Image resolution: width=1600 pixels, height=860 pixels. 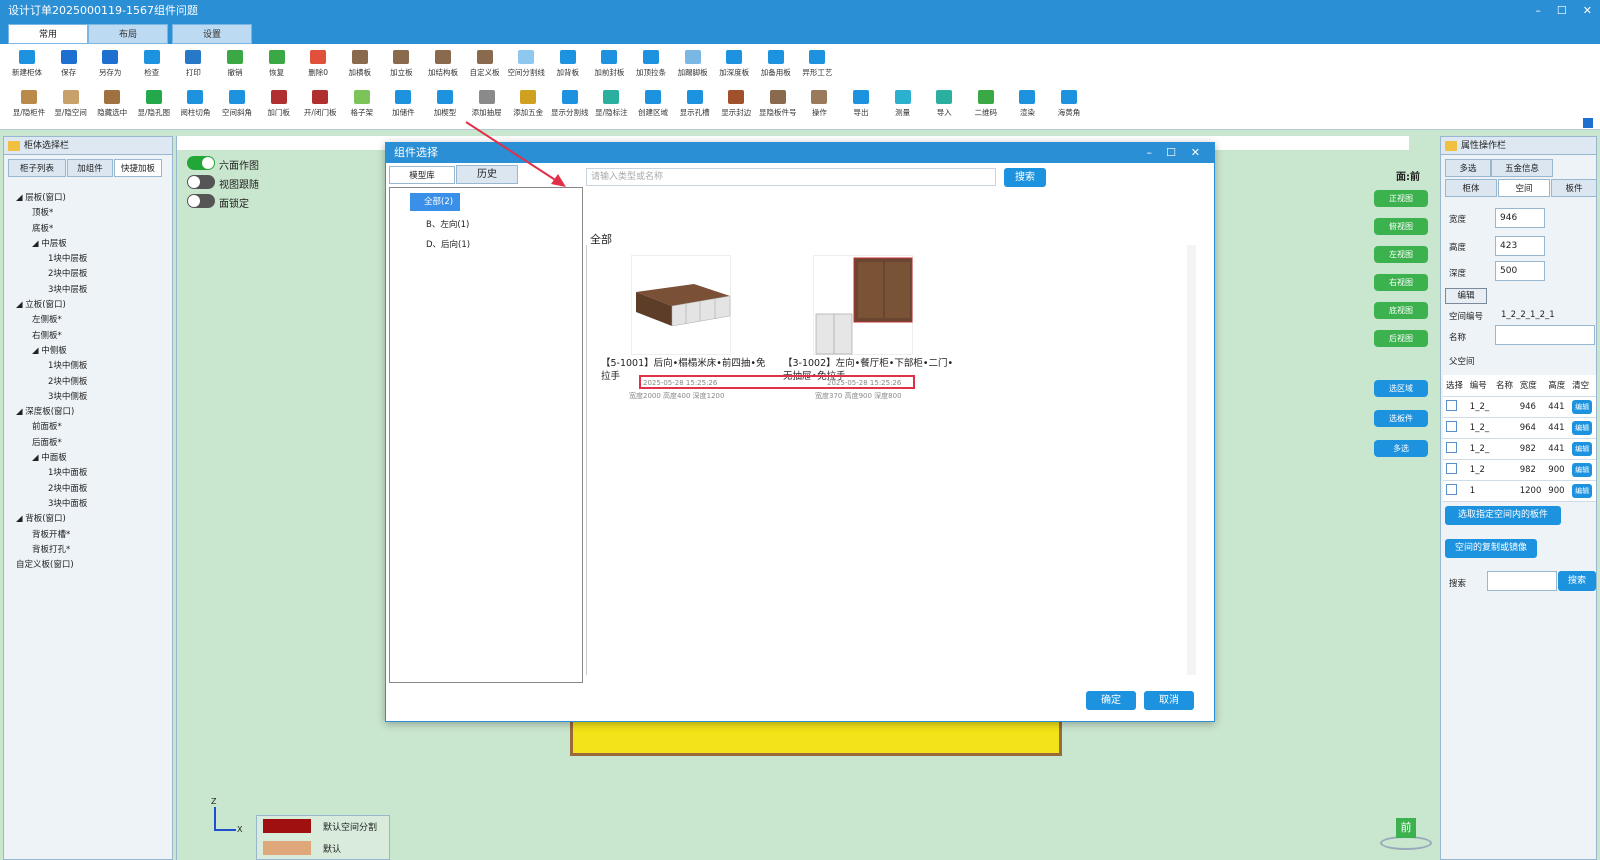 What do you see at coordinates (1519, 470) in the screenshot?
I see `table-row: 1_2 982 900 编辑` at bounding box center [1519, 470].